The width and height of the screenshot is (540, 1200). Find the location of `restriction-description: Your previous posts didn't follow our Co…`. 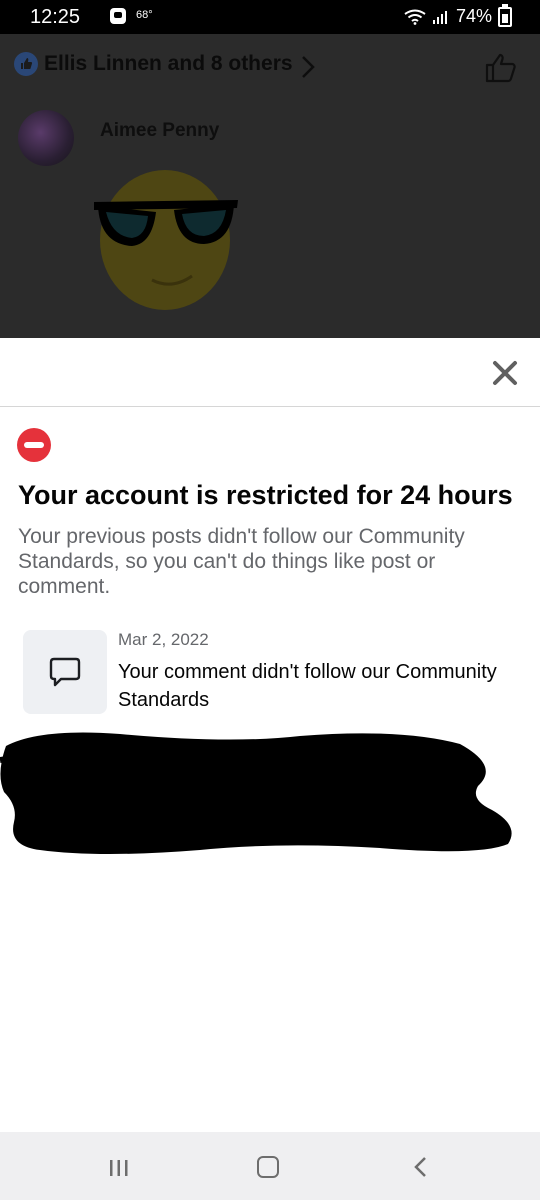

restriction-description: Your previous posts didn't follow our Co… is located at coordinates (241, 561).